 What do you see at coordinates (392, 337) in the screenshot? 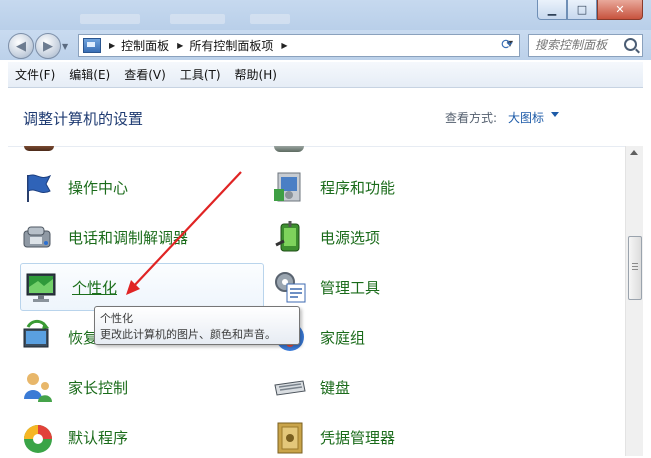
I see `item-homegroup: 家庭组` at bounding box center [392, 337].